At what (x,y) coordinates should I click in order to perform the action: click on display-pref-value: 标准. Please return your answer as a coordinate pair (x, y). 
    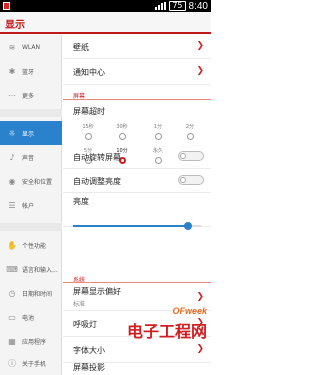
    Looking at the image, I should click on (79, 304).